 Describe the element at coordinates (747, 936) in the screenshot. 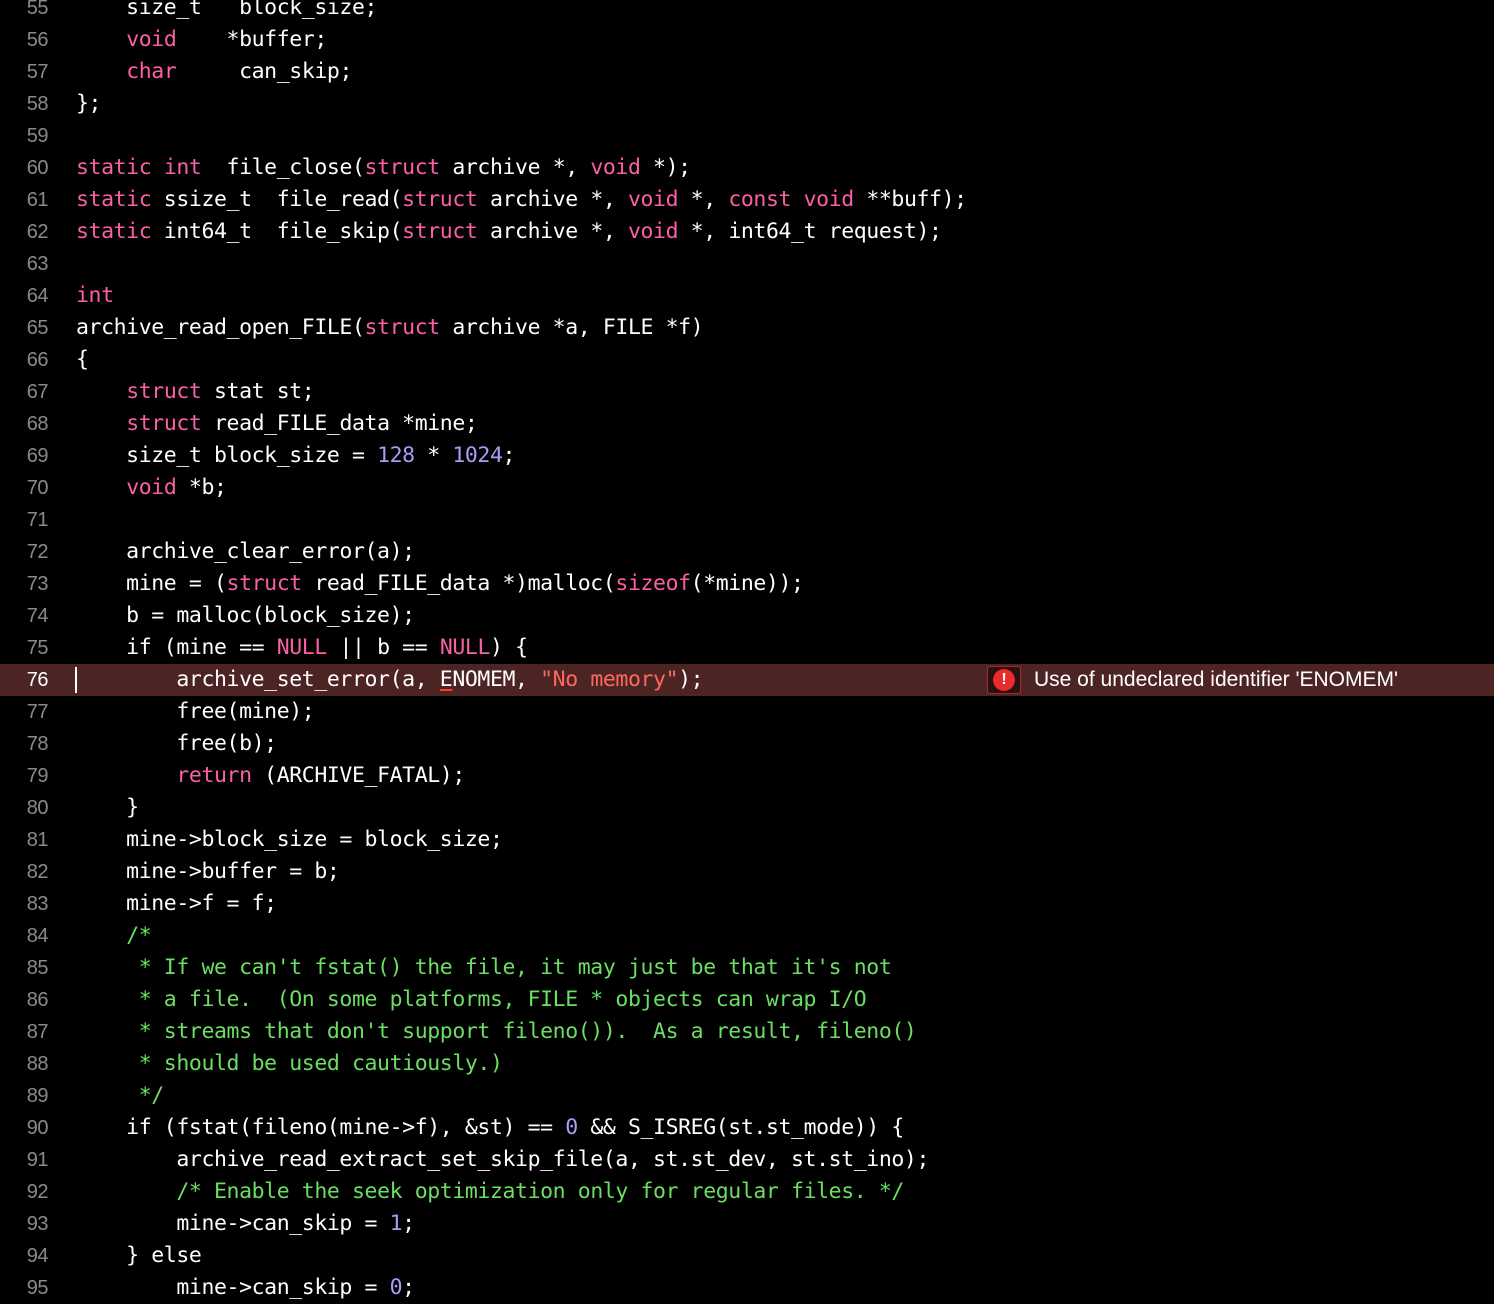

I see `code-line: 84 /*` at that location.